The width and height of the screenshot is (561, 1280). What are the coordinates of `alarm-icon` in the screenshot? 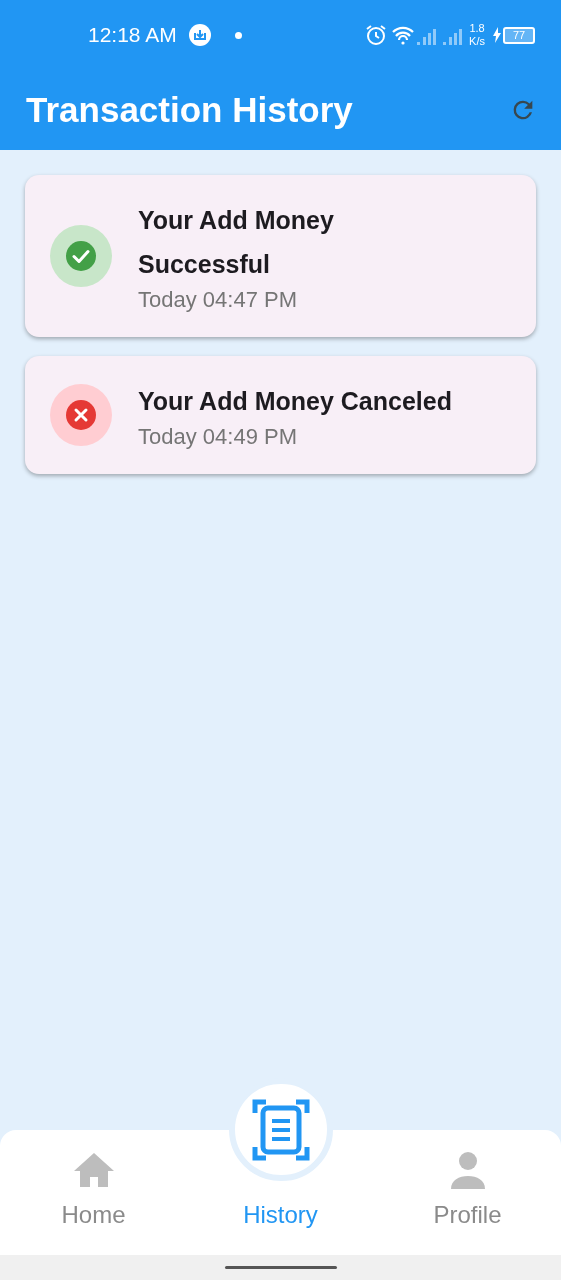 It's located at (376, 35).